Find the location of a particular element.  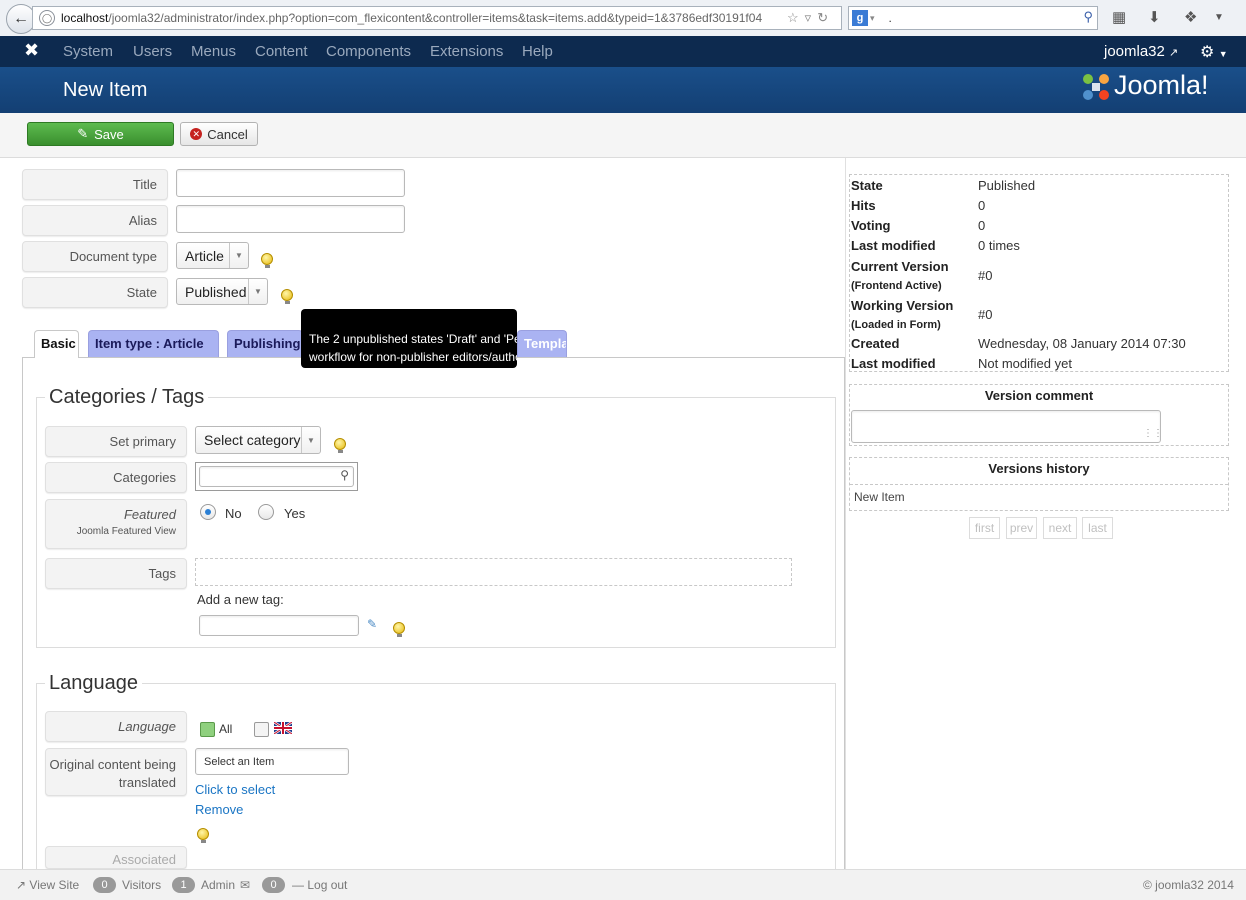

info-lastmod2-key: Last modified is located at coordinates (893, 363).